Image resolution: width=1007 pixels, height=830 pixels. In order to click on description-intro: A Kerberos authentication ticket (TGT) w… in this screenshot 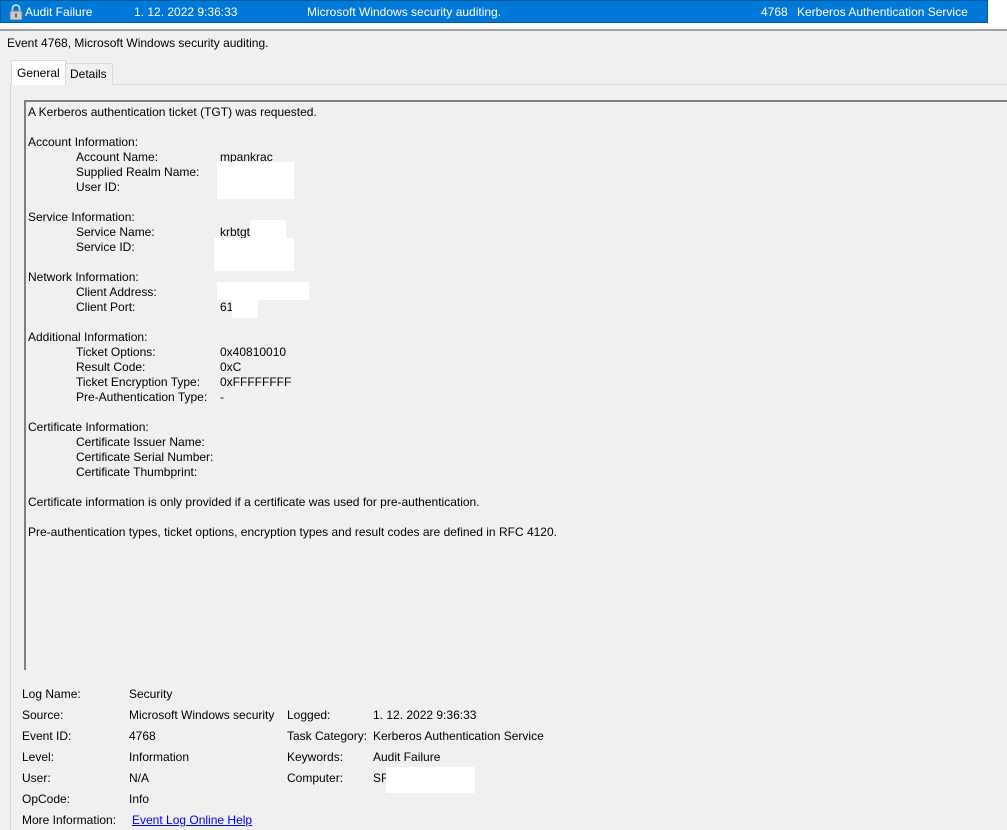, I will do `click(172, 112)`.